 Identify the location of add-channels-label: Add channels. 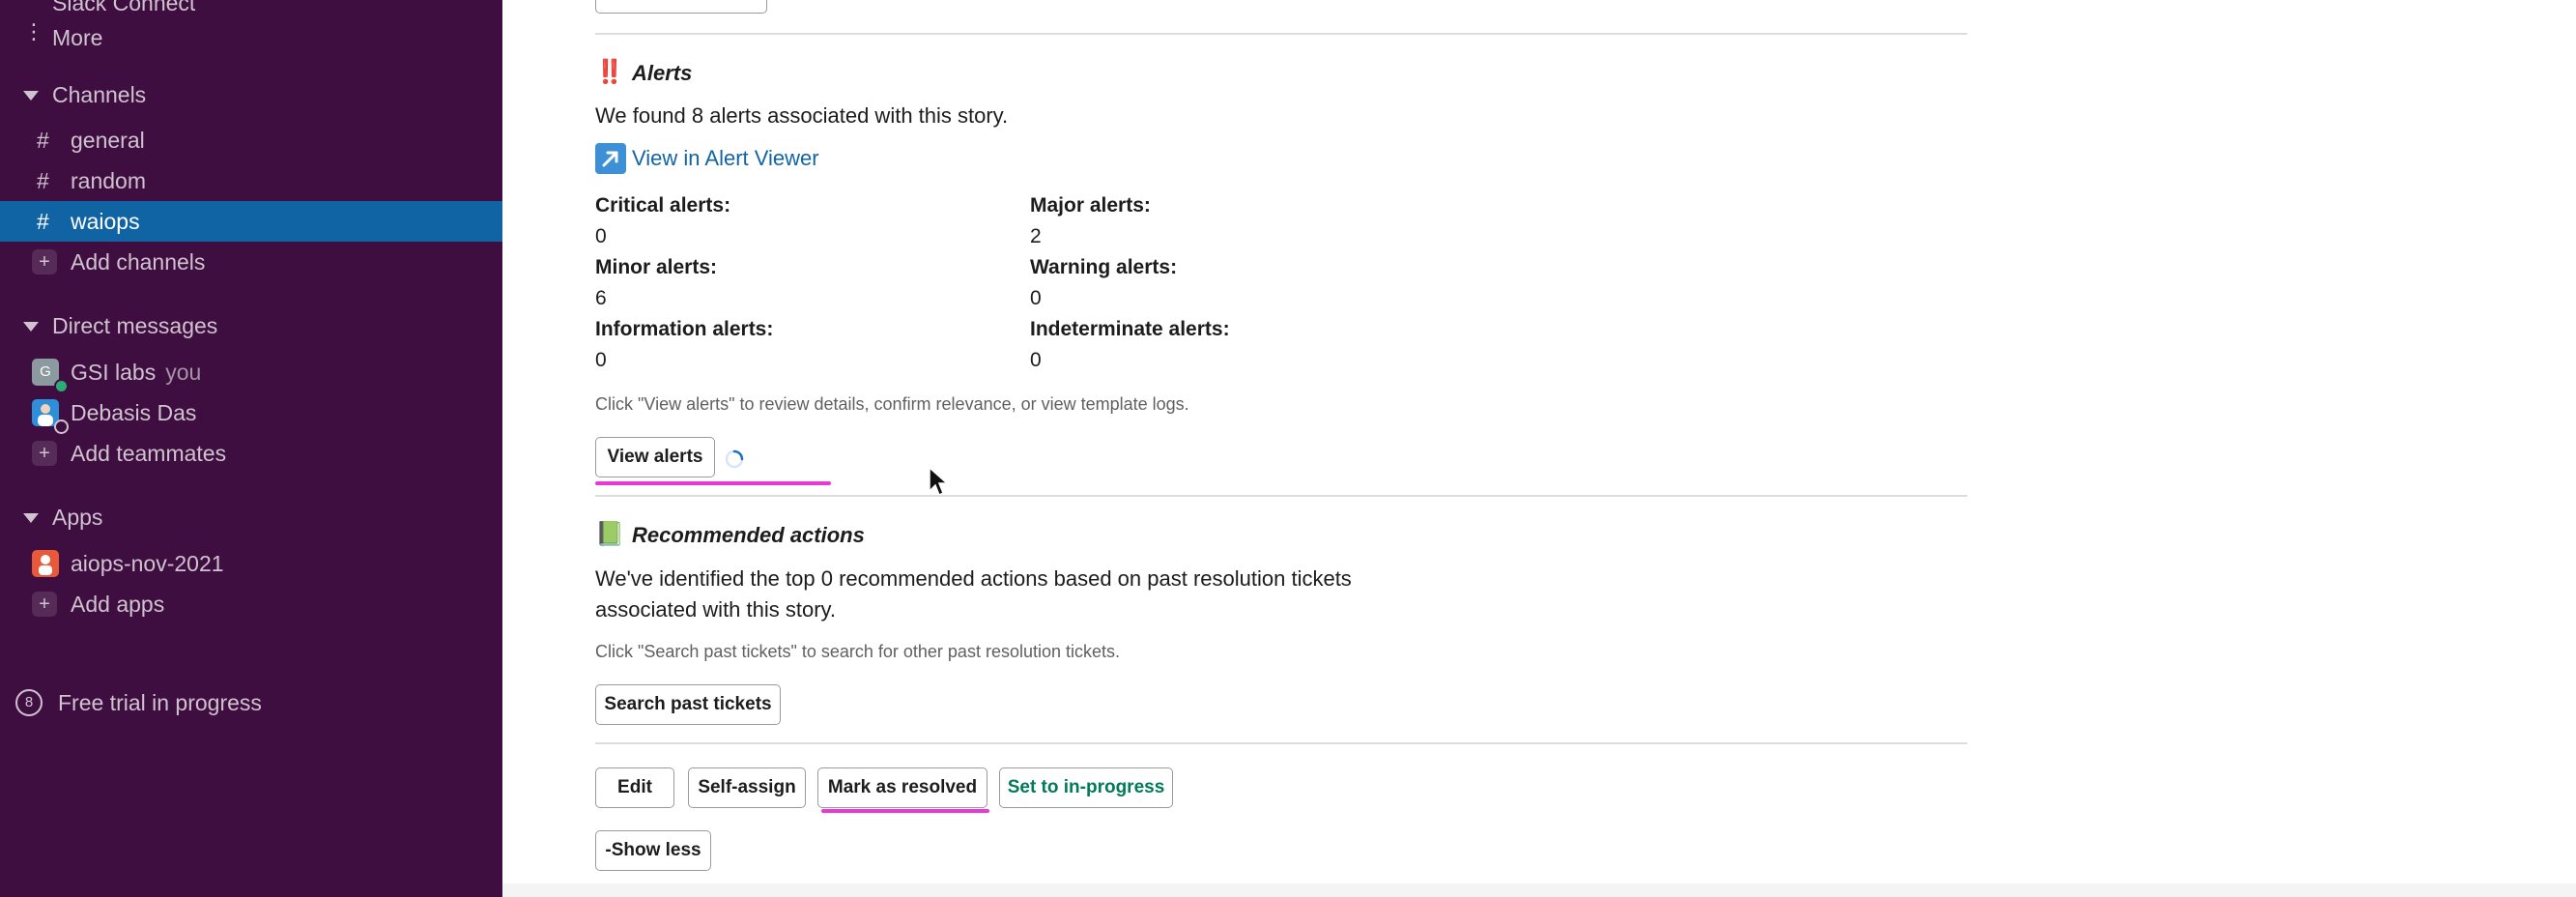
(139, 261).